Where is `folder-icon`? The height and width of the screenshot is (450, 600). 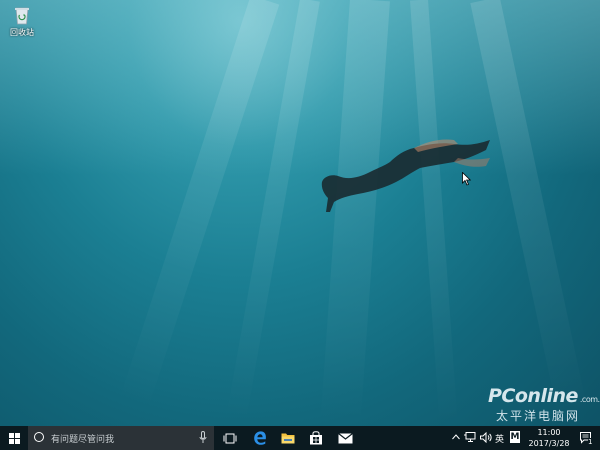
folder-icon is located at coordinates (288, 438).